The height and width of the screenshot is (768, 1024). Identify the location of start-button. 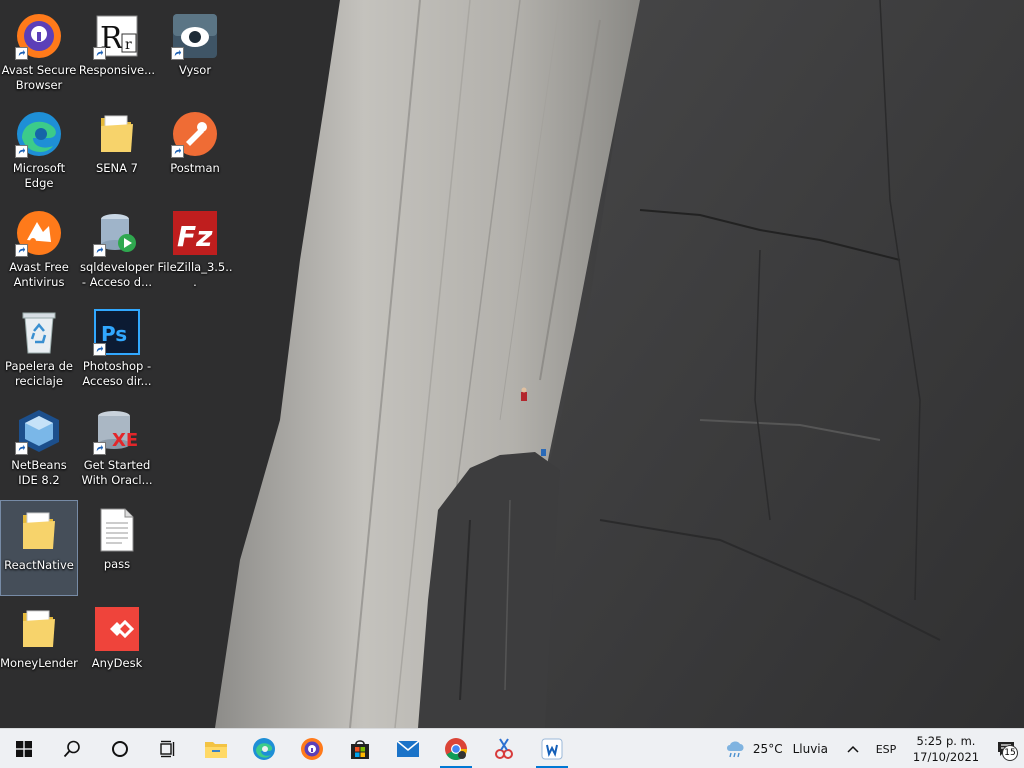
(24, 748).